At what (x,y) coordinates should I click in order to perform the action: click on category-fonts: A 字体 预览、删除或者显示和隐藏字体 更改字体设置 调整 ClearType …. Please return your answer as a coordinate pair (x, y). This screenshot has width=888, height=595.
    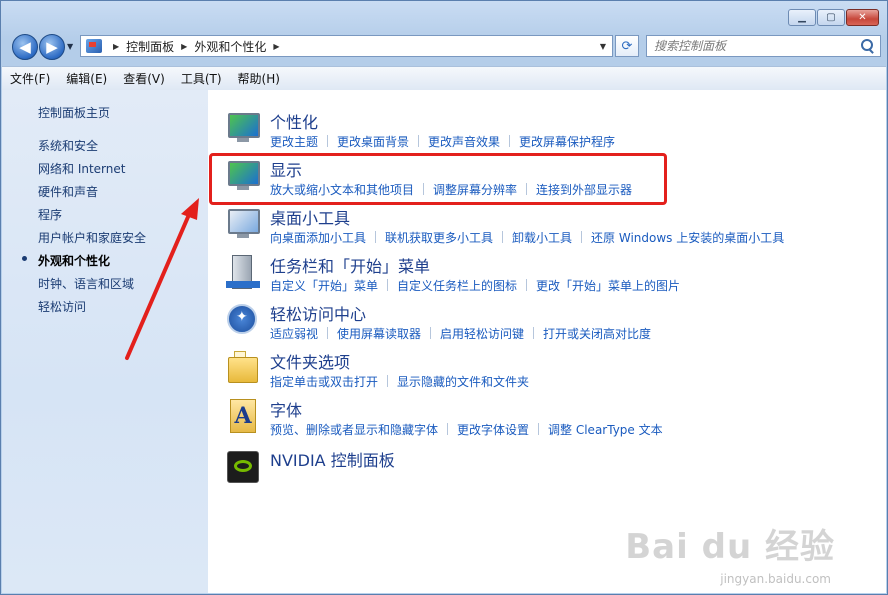
    Looking at the image, I should click on (538, 419).